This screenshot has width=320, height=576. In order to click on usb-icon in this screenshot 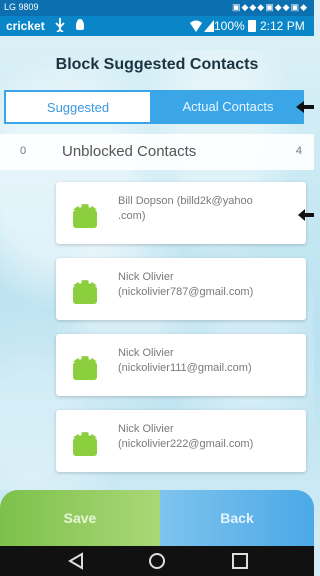, I will do `click(60, 26)`.